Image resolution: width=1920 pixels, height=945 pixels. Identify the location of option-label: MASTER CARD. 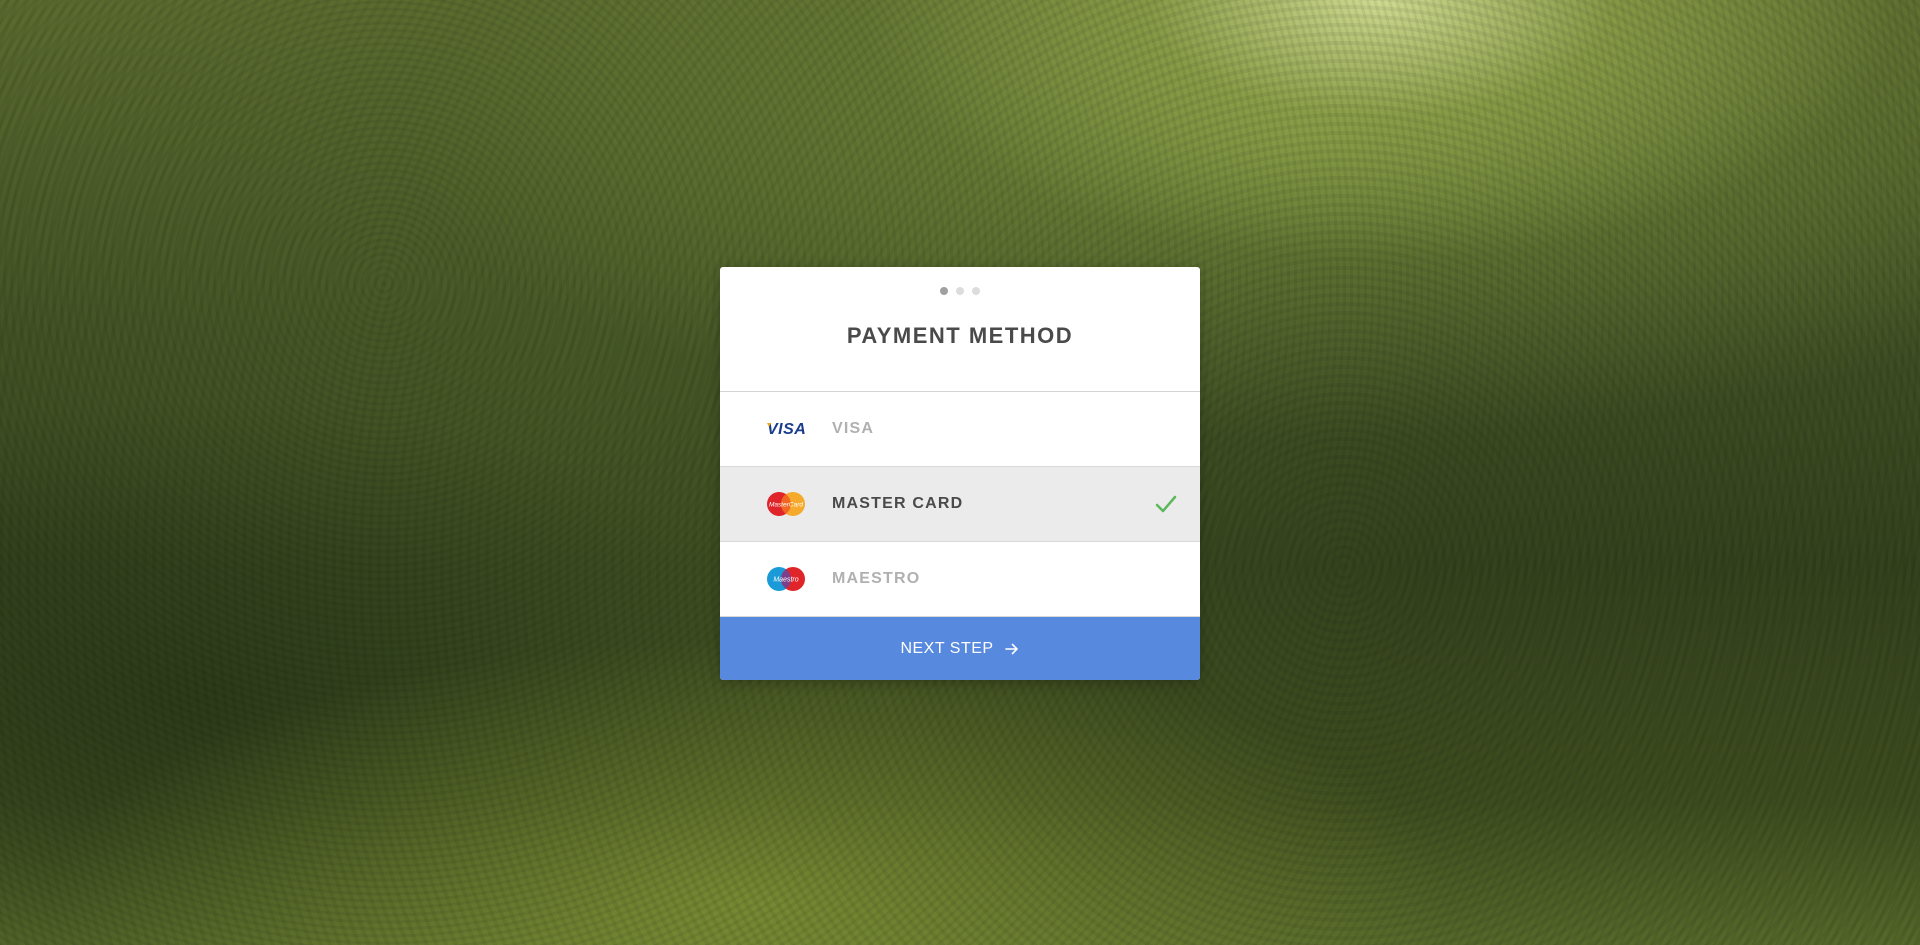
(898, 503).